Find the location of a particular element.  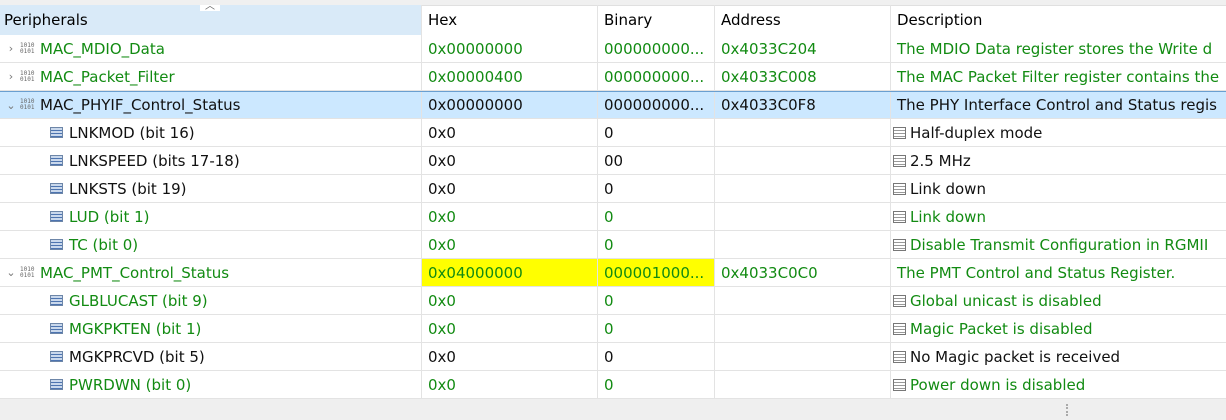

description-cell: 2.5 MHz is located at coordinates (1058, 160).